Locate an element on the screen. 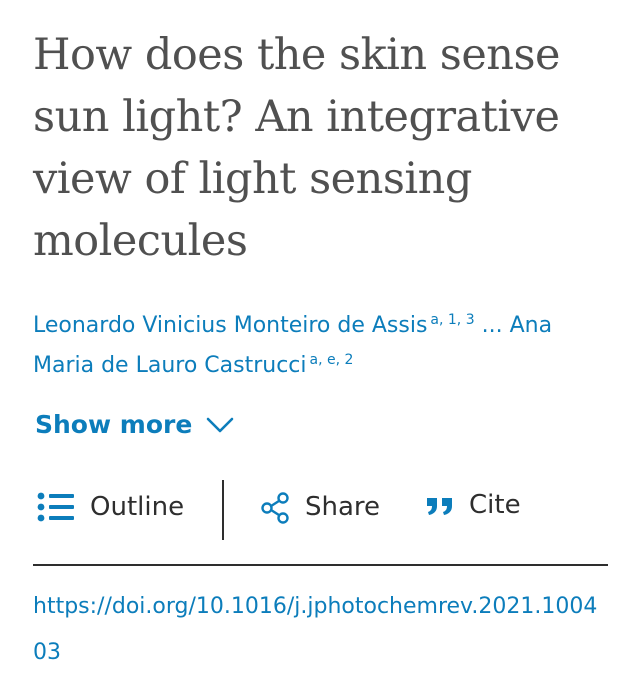 Image resolution: width=640 pixels, height=676 pixels. article-toolbar: Outline Share Cite is located at coordinates (320, 508).